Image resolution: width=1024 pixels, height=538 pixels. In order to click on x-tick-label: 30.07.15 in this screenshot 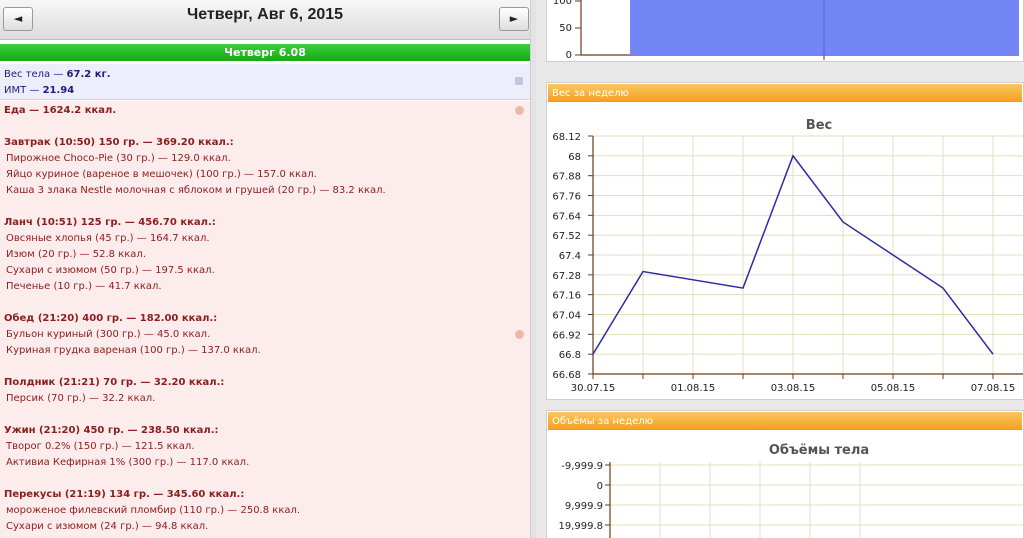, I will do `click(593, 388)`.